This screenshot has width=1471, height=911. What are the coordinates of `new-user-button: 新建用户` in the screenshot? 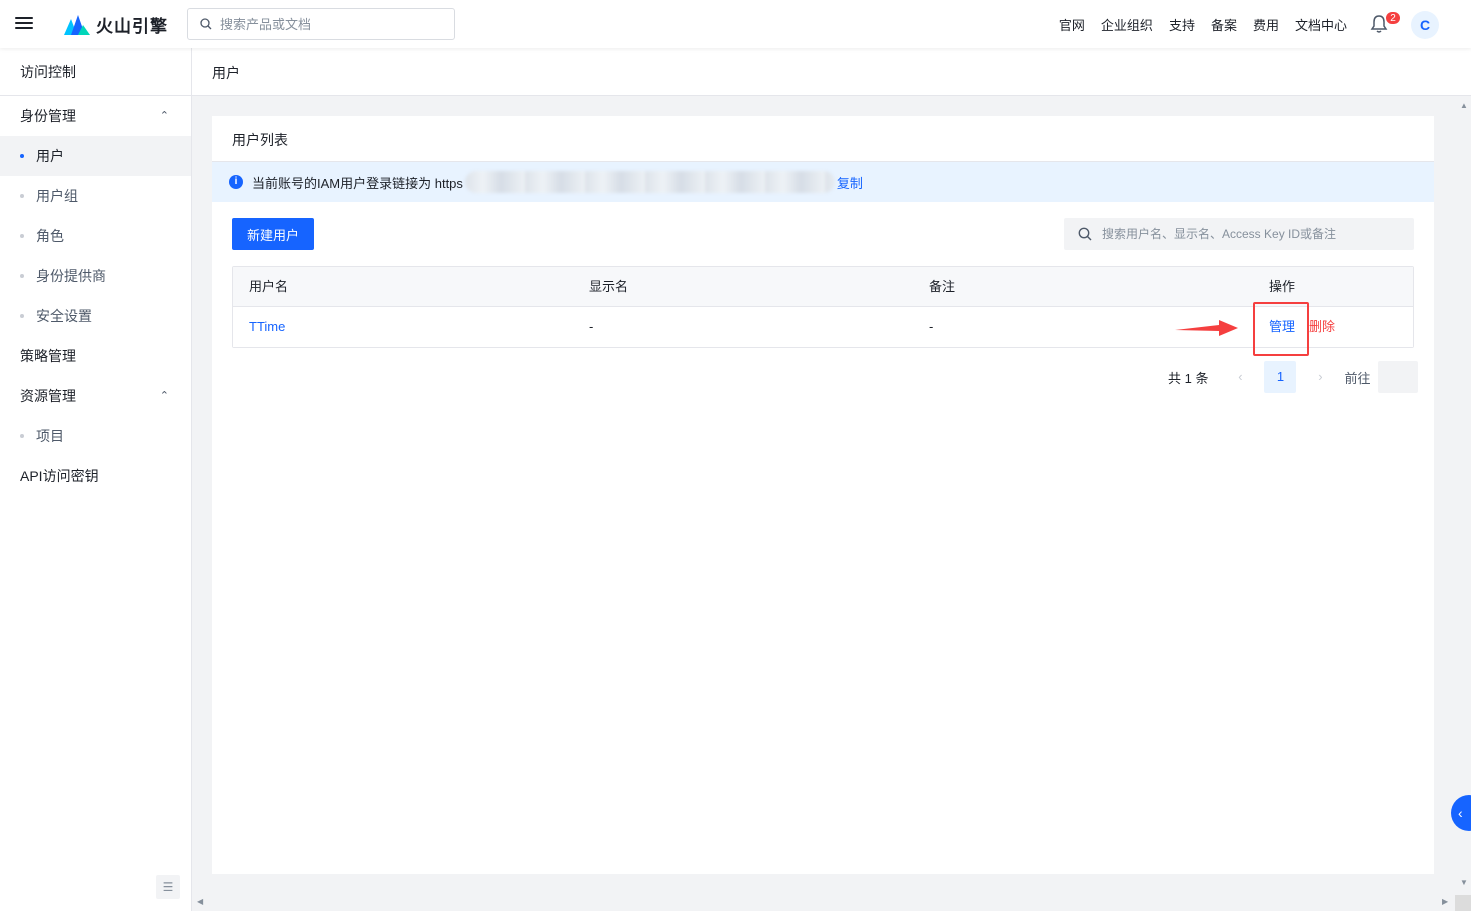 It's located at (273, 234).